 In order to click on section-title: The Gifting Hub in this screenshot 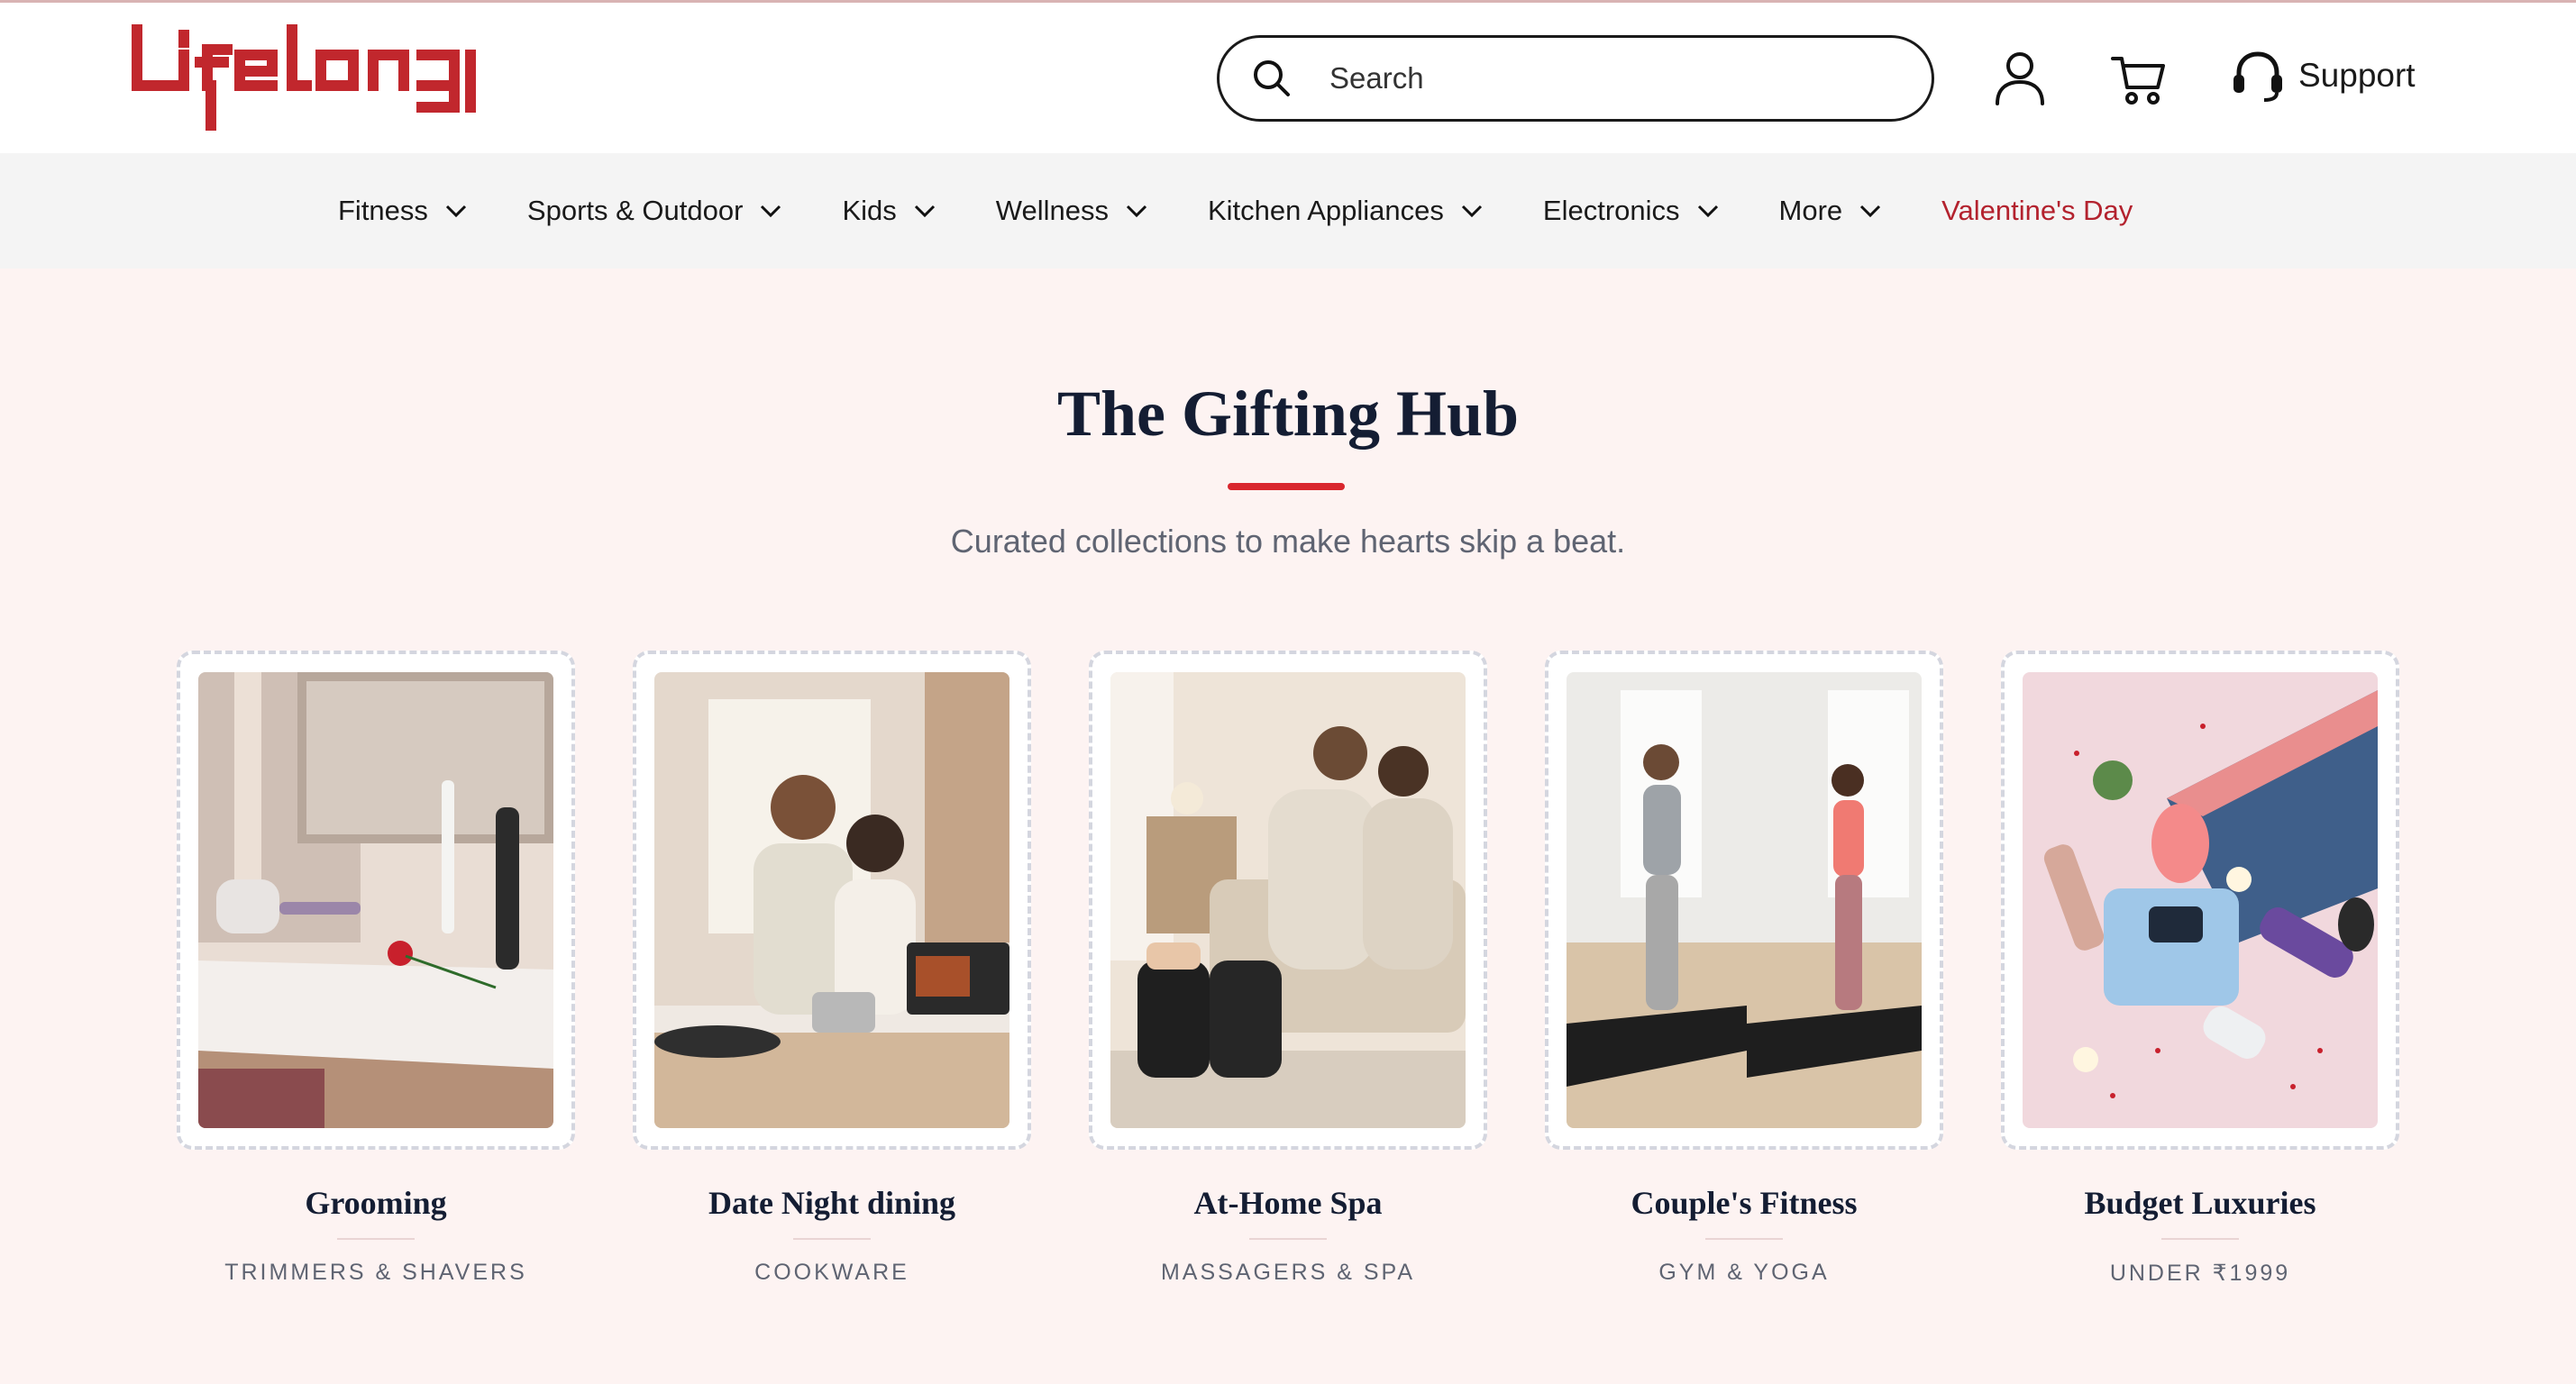, I will do `click(1288, 414)`.